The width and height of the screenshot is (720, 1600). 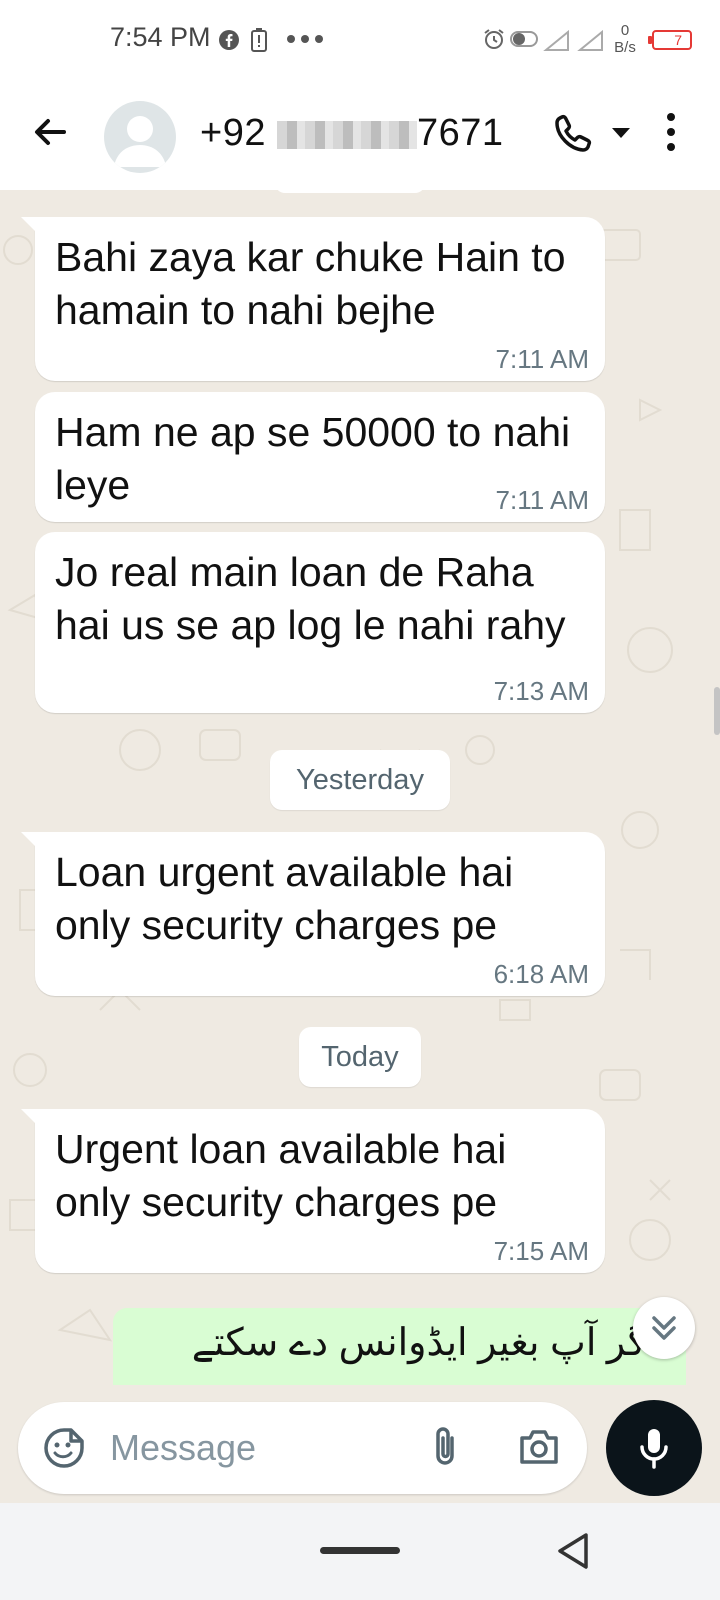 I want to click on battery-level: 7, so click(x=678, y=40).